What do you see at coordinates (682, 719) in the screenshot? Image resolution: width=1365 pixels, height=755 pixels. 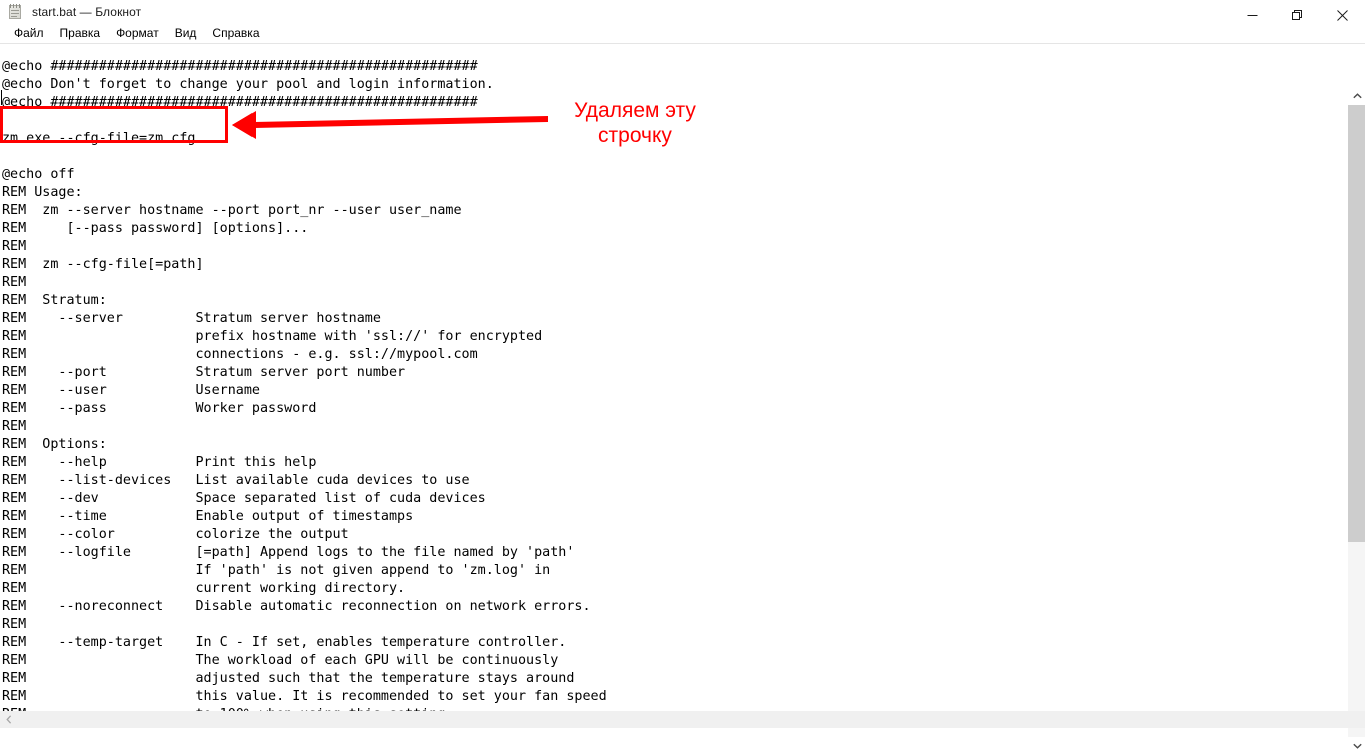 I see `horizontal-scrollbar` at bounding box center [682, 719].